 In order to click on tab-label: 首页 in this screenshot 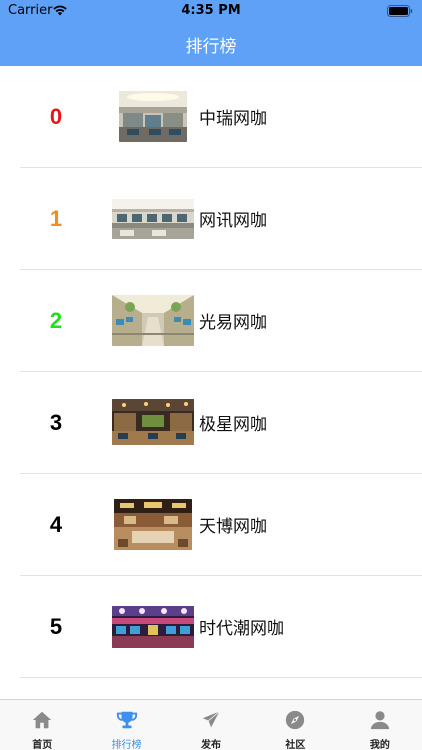, I will do `click(42, 745)`.